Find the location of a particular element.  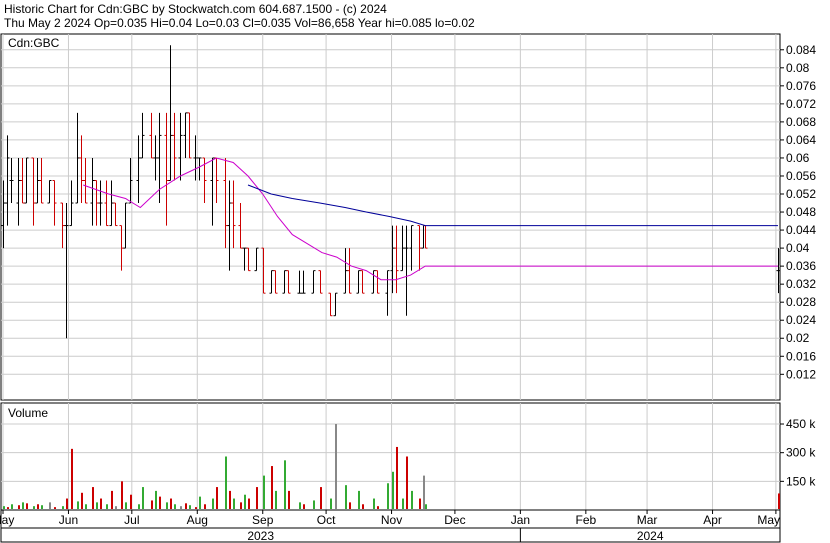

volume-panel-title: Volume is located at coordinates (28, 413).